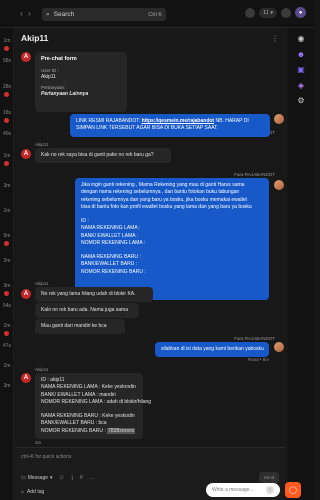 Image resolution: width=320 pixels, height=500 pixels. Describe the element at coordinates (269, 477) in the screenshot. I see `send-button: Send` at that location.